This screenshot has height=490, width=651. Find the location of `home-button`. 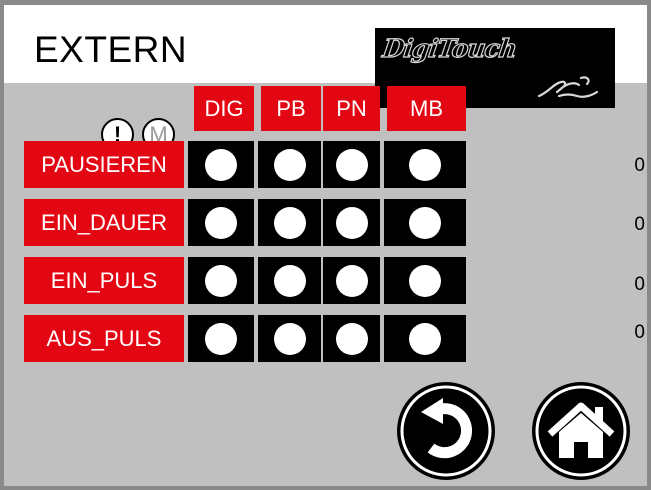

home-button is located at coordinates (581, 431).